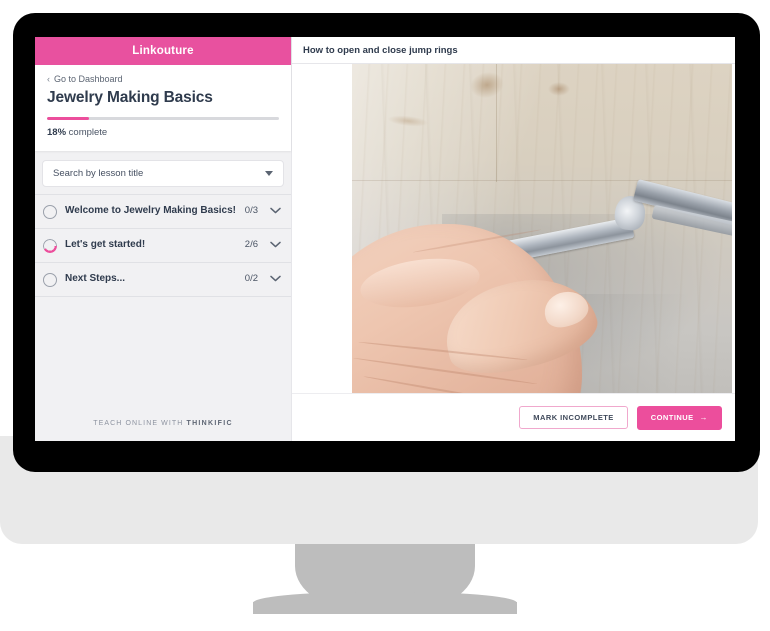 Image resolution: width=770 pixels, height=631 pixels. I want to click on lesson-progress-count: 0/2, so click(251, 279).